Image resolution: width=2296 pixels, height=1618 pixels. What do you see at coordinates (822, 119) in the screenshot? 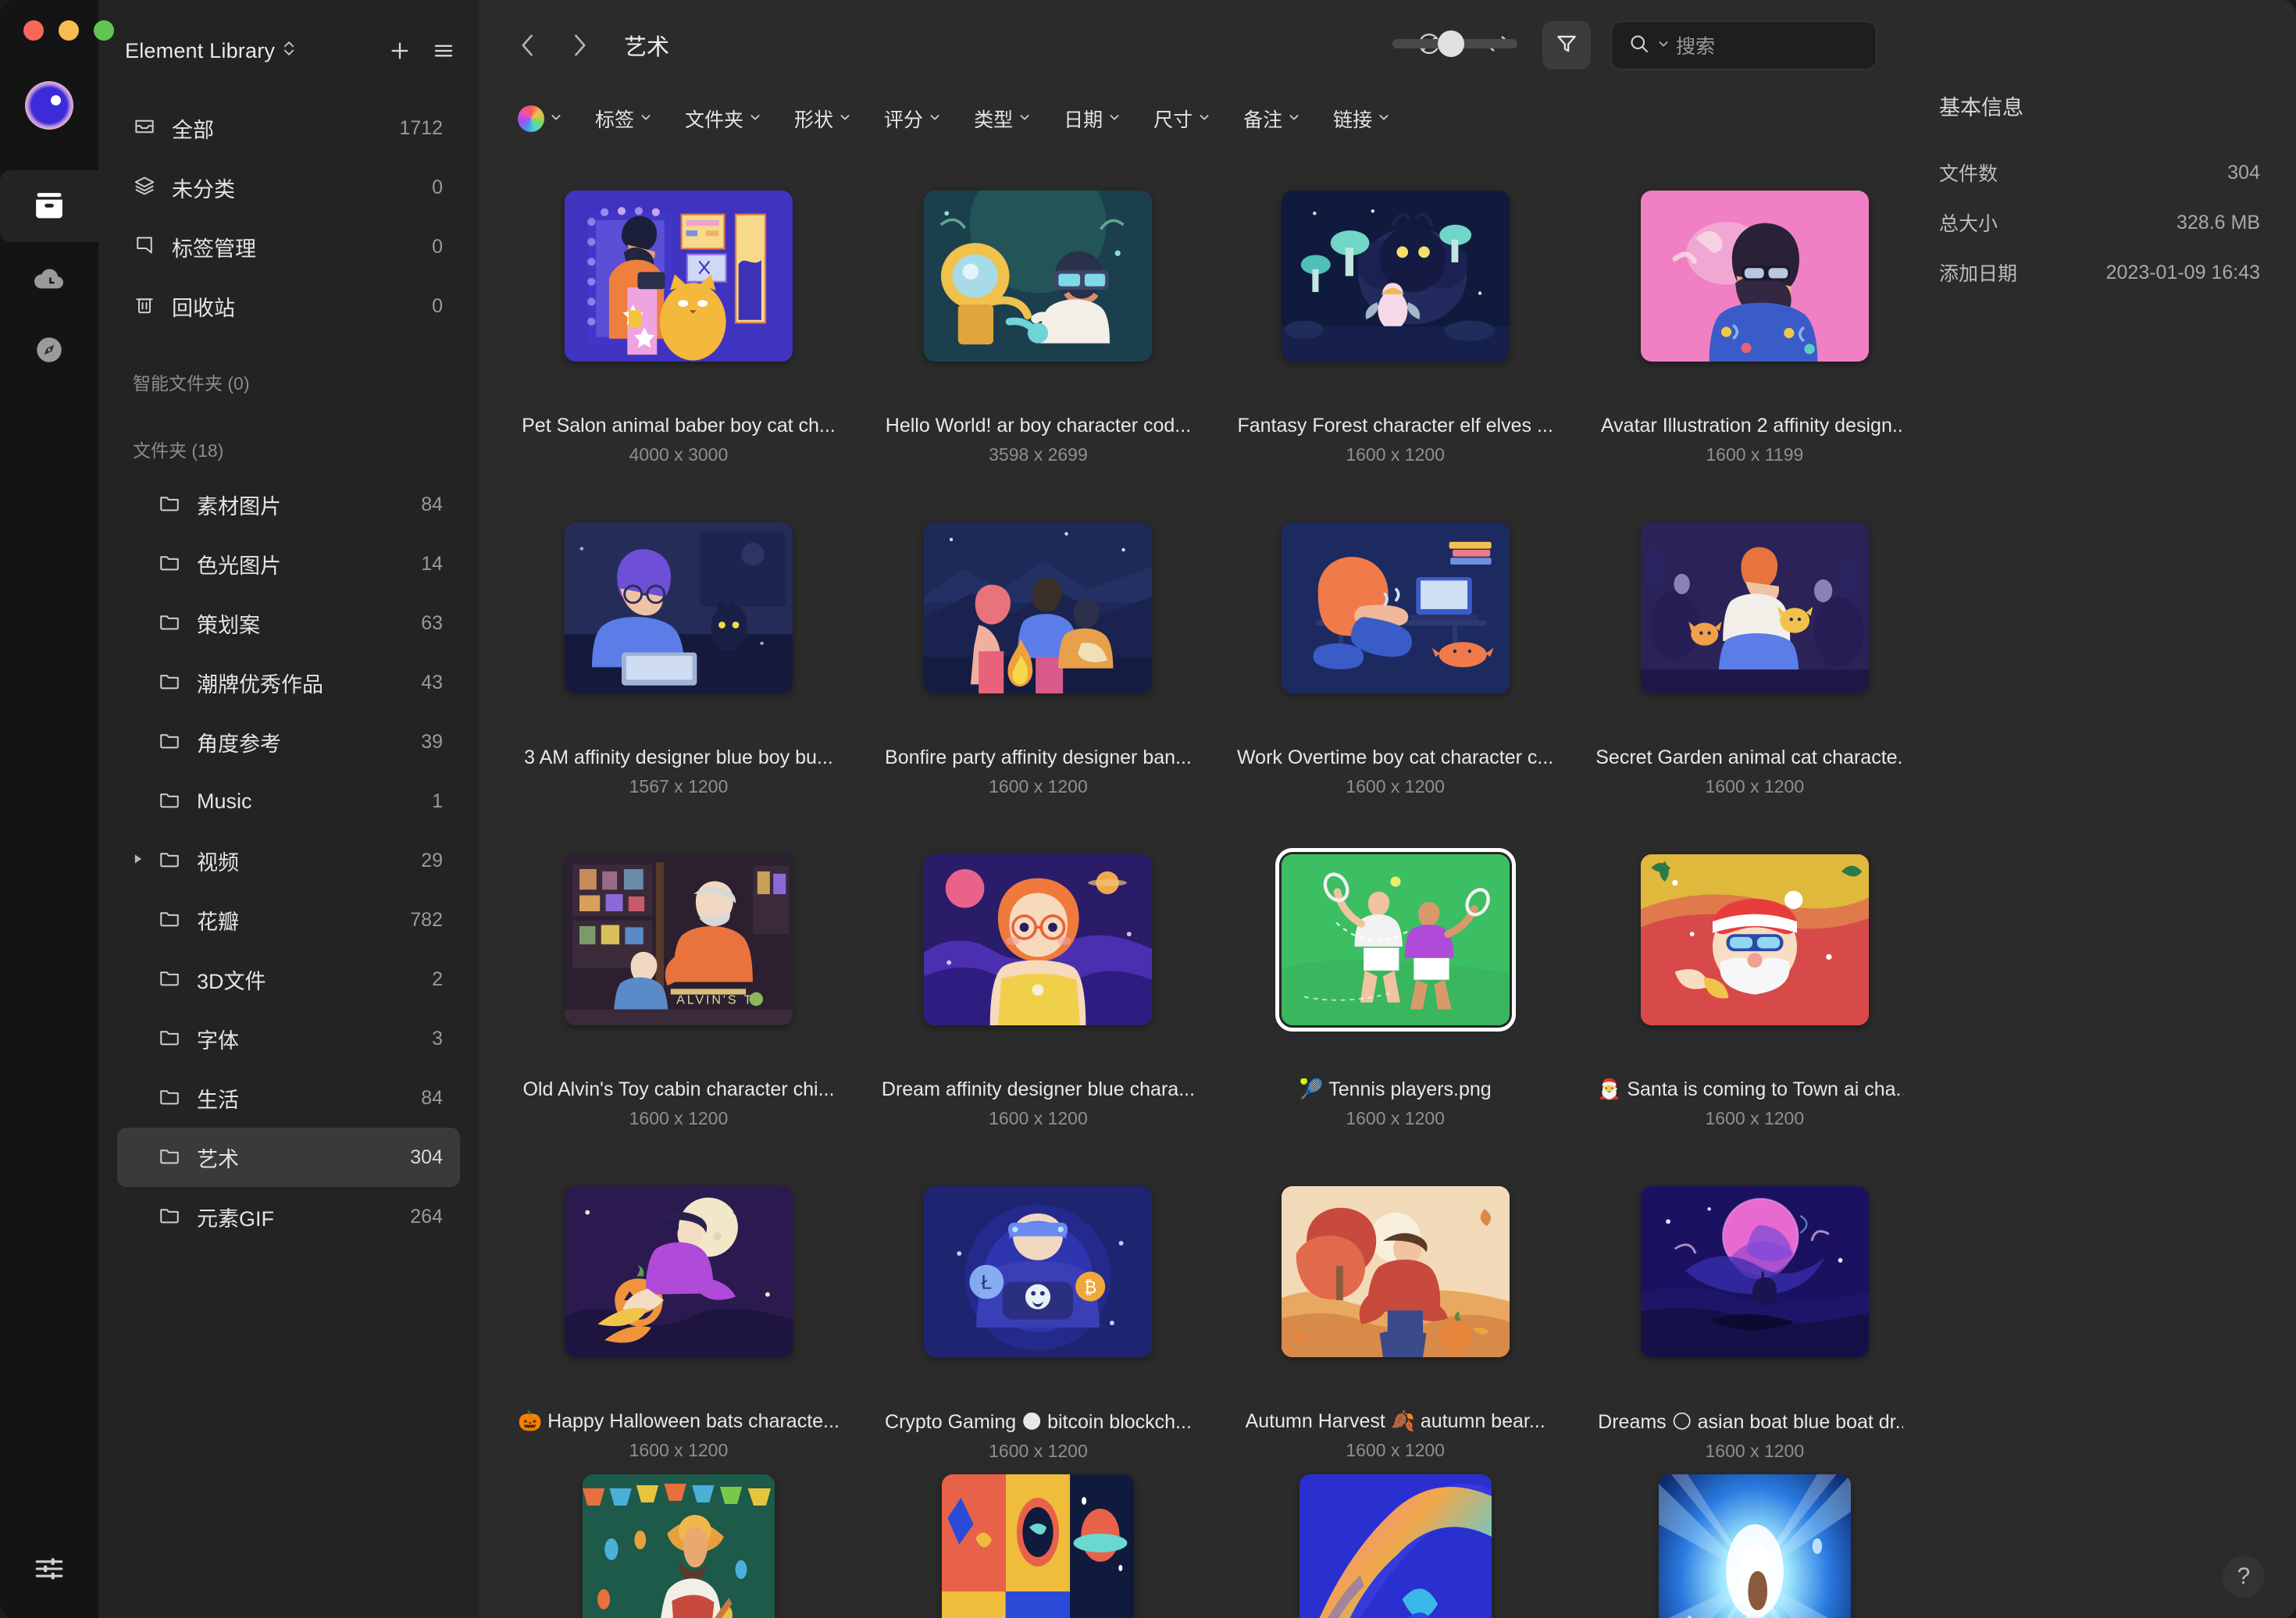
I see `filter-3: 形状` at bounding box center [822, 119].